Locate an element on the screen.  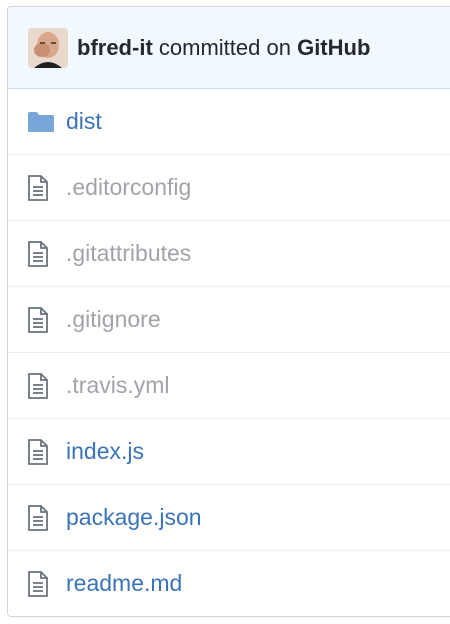
file-name: .travis.yml is located at coordinates (118, 385).